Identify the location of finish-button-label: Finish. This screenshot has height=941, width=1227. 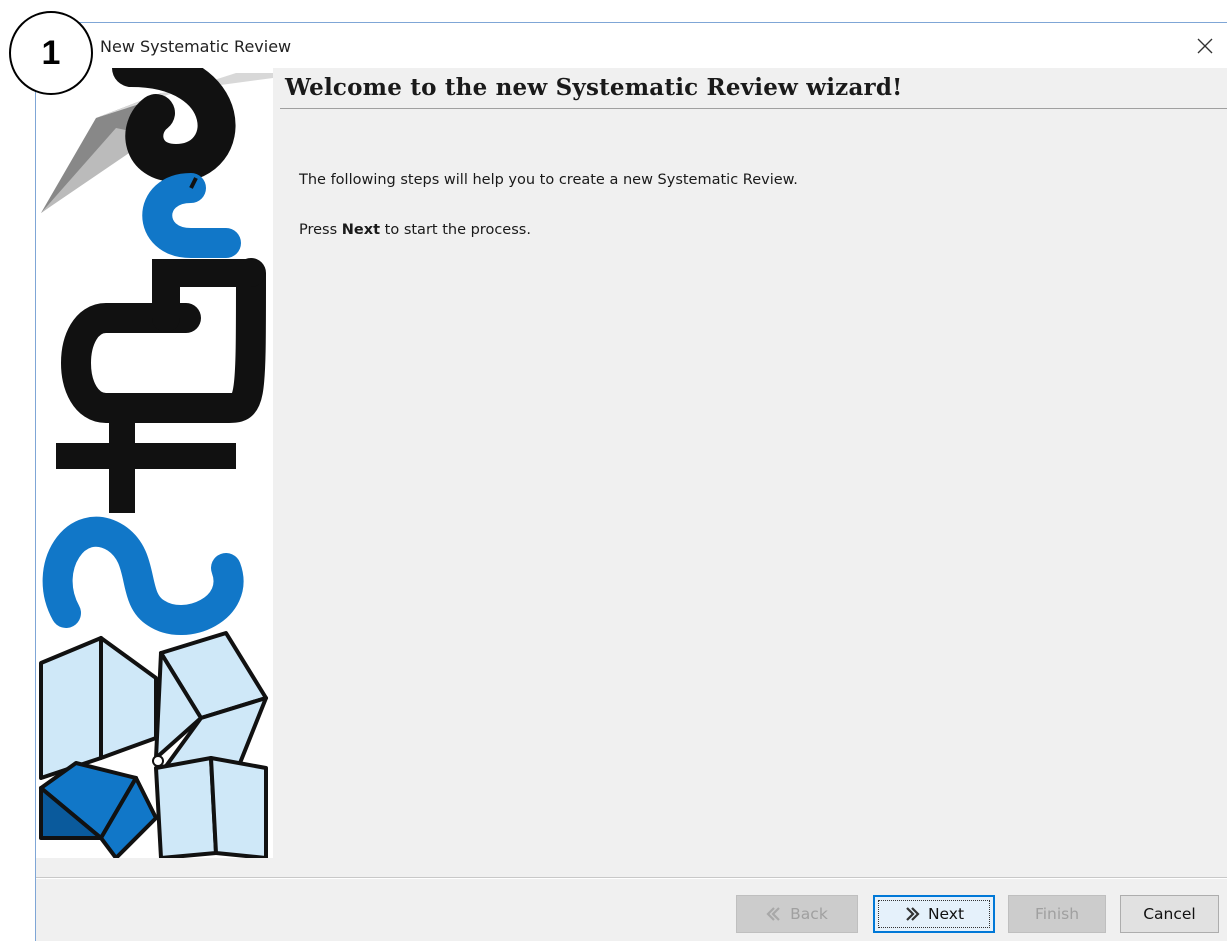
(1057, 914).